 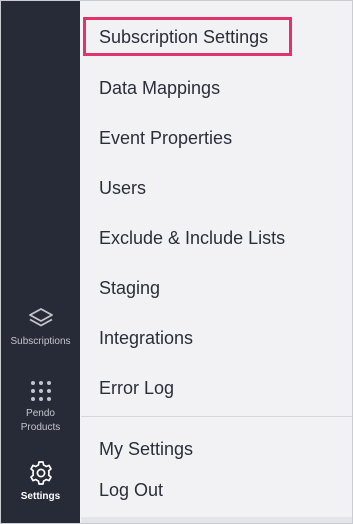 I want to click on menu-item-data-mappings: Data Mappings, so click(x=159, y=88).